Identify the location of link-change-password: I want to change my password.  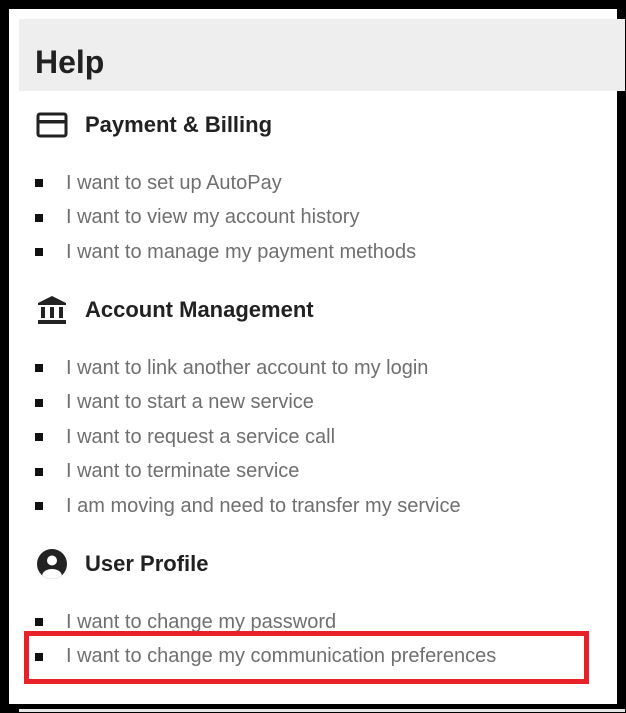
(201, 622).